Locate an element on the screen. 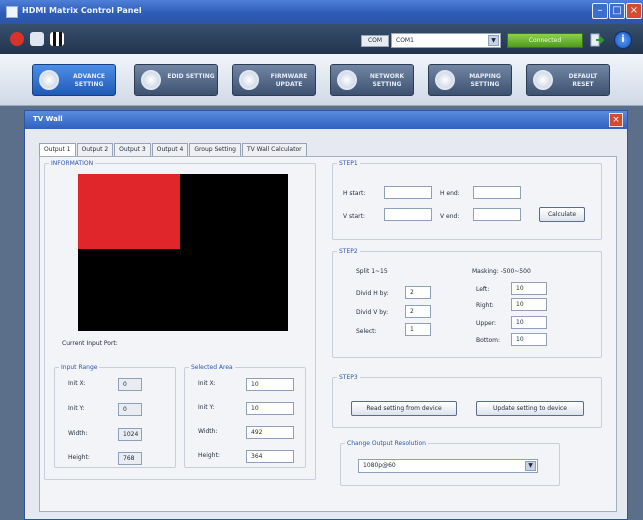 This screenshot has width=643, height=520. mapping-setting-button: MAPPING SETTING is located at coordinates (470, 80).